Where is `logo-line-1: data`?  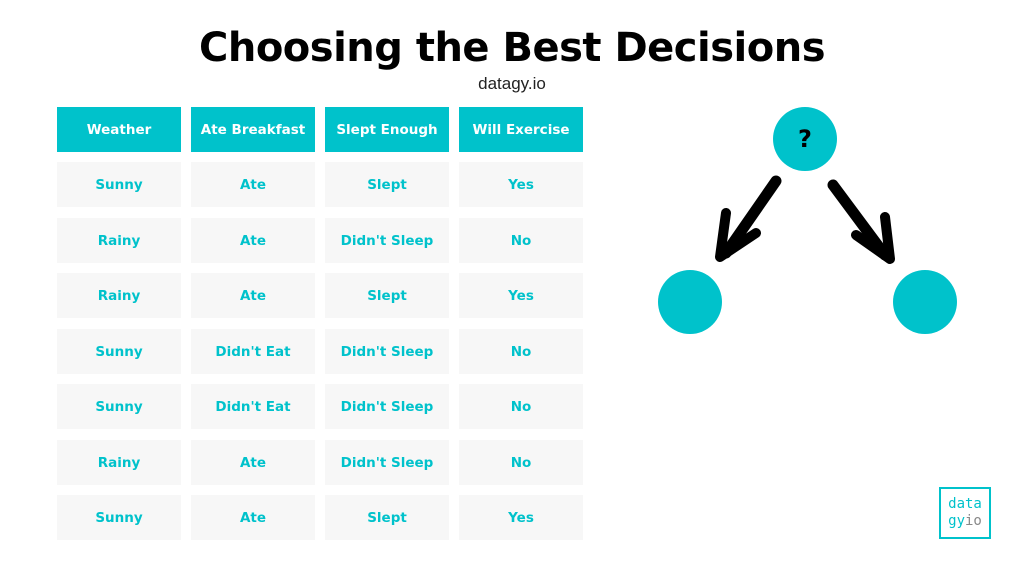
logo-line-1: data is located at coordinates (965, 504).